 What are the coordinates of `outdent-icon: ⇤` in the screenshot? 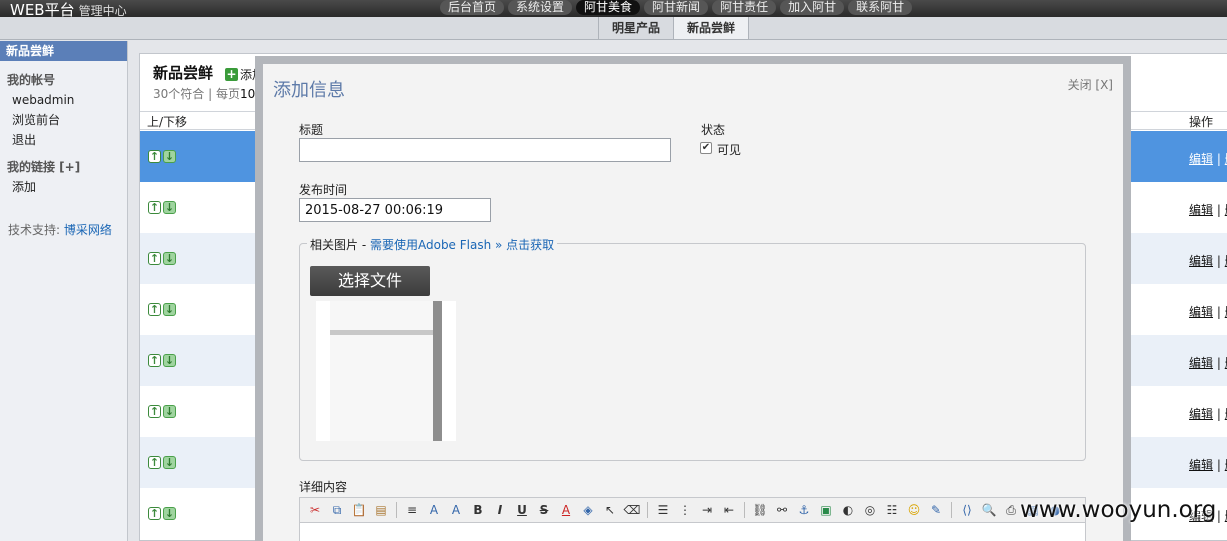 It's located at (729, 510).